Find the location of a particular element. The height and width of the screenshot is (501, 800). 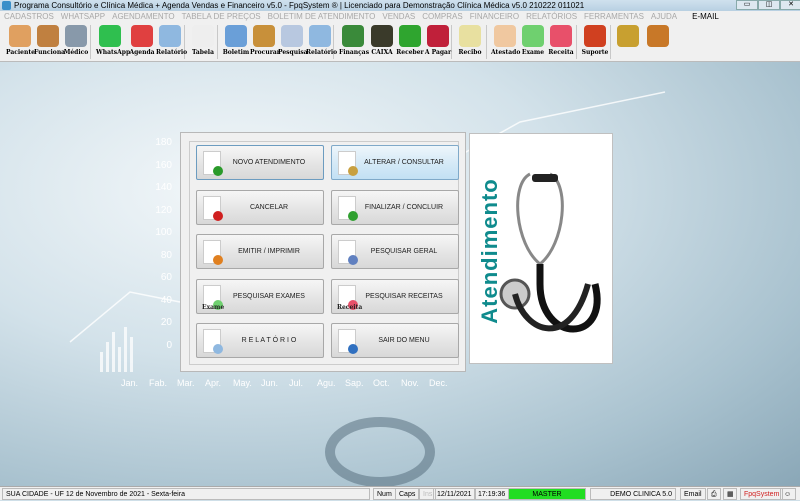

button-cancelar: CANCELAR is located at coordinates (260, 207).